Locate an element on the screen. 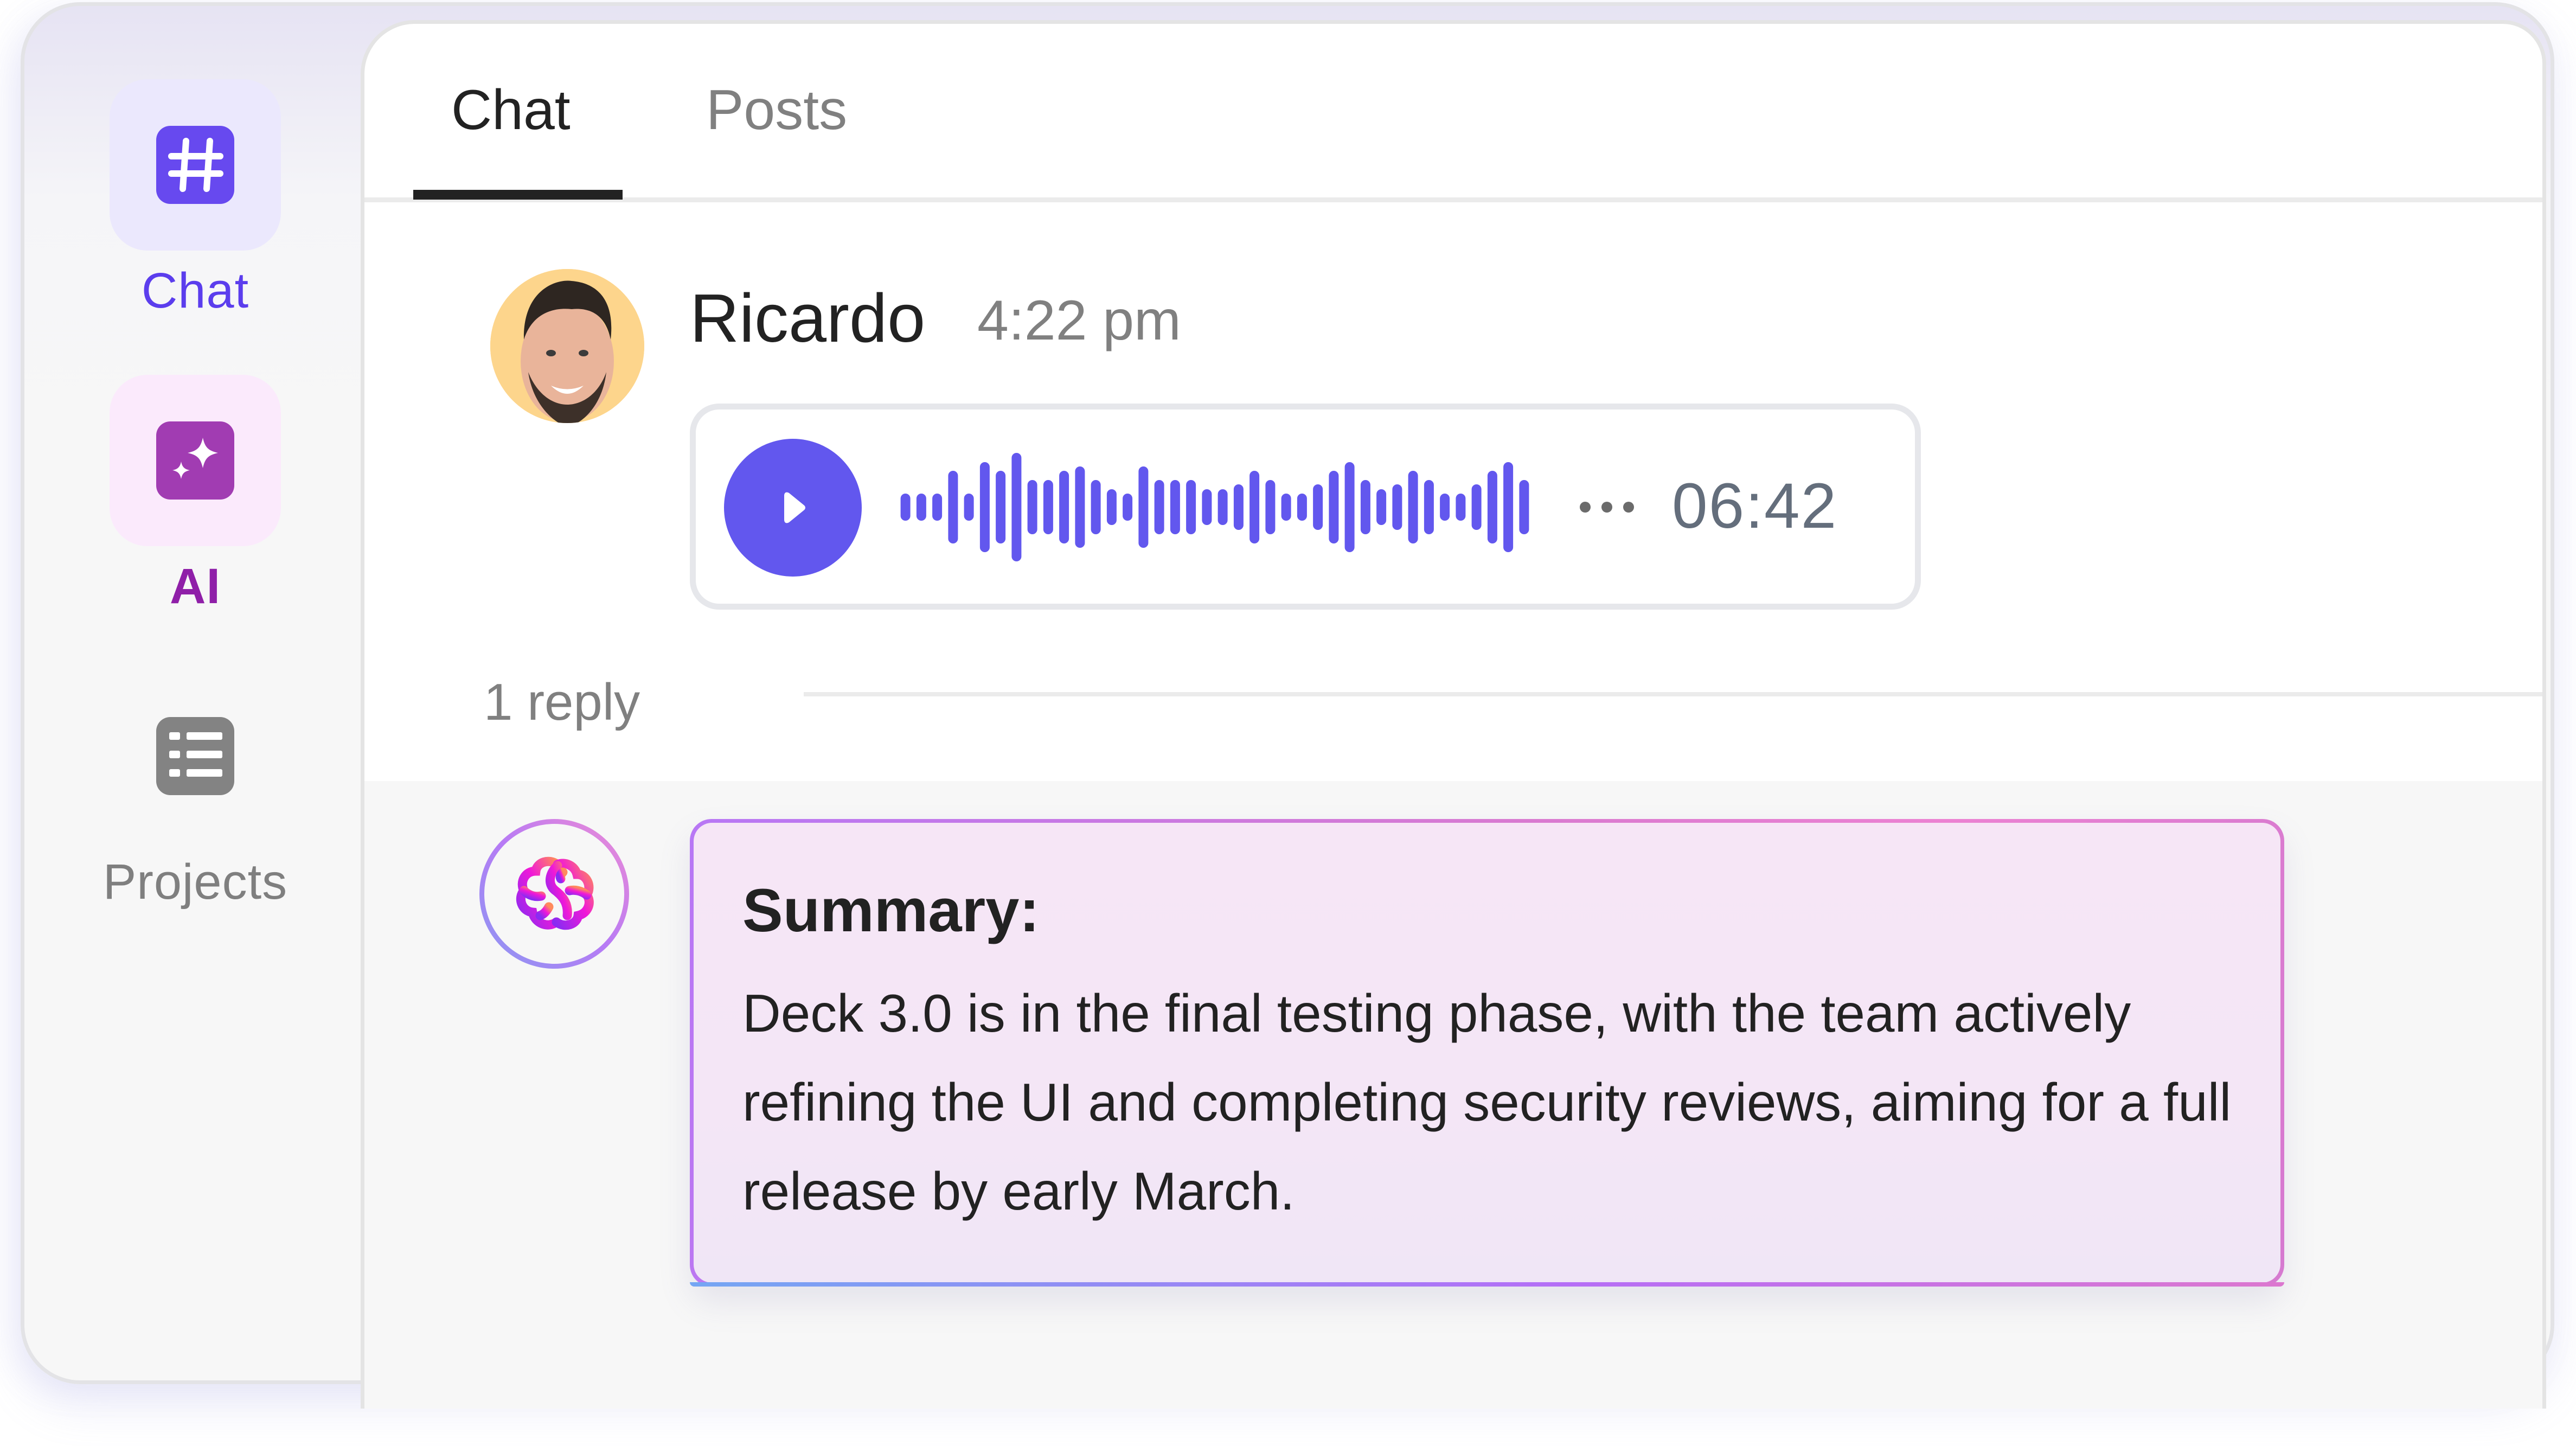 This screenshot has width=2576, height=1446. sidebar-item-ai: AI is located at coordinates (195, 495).